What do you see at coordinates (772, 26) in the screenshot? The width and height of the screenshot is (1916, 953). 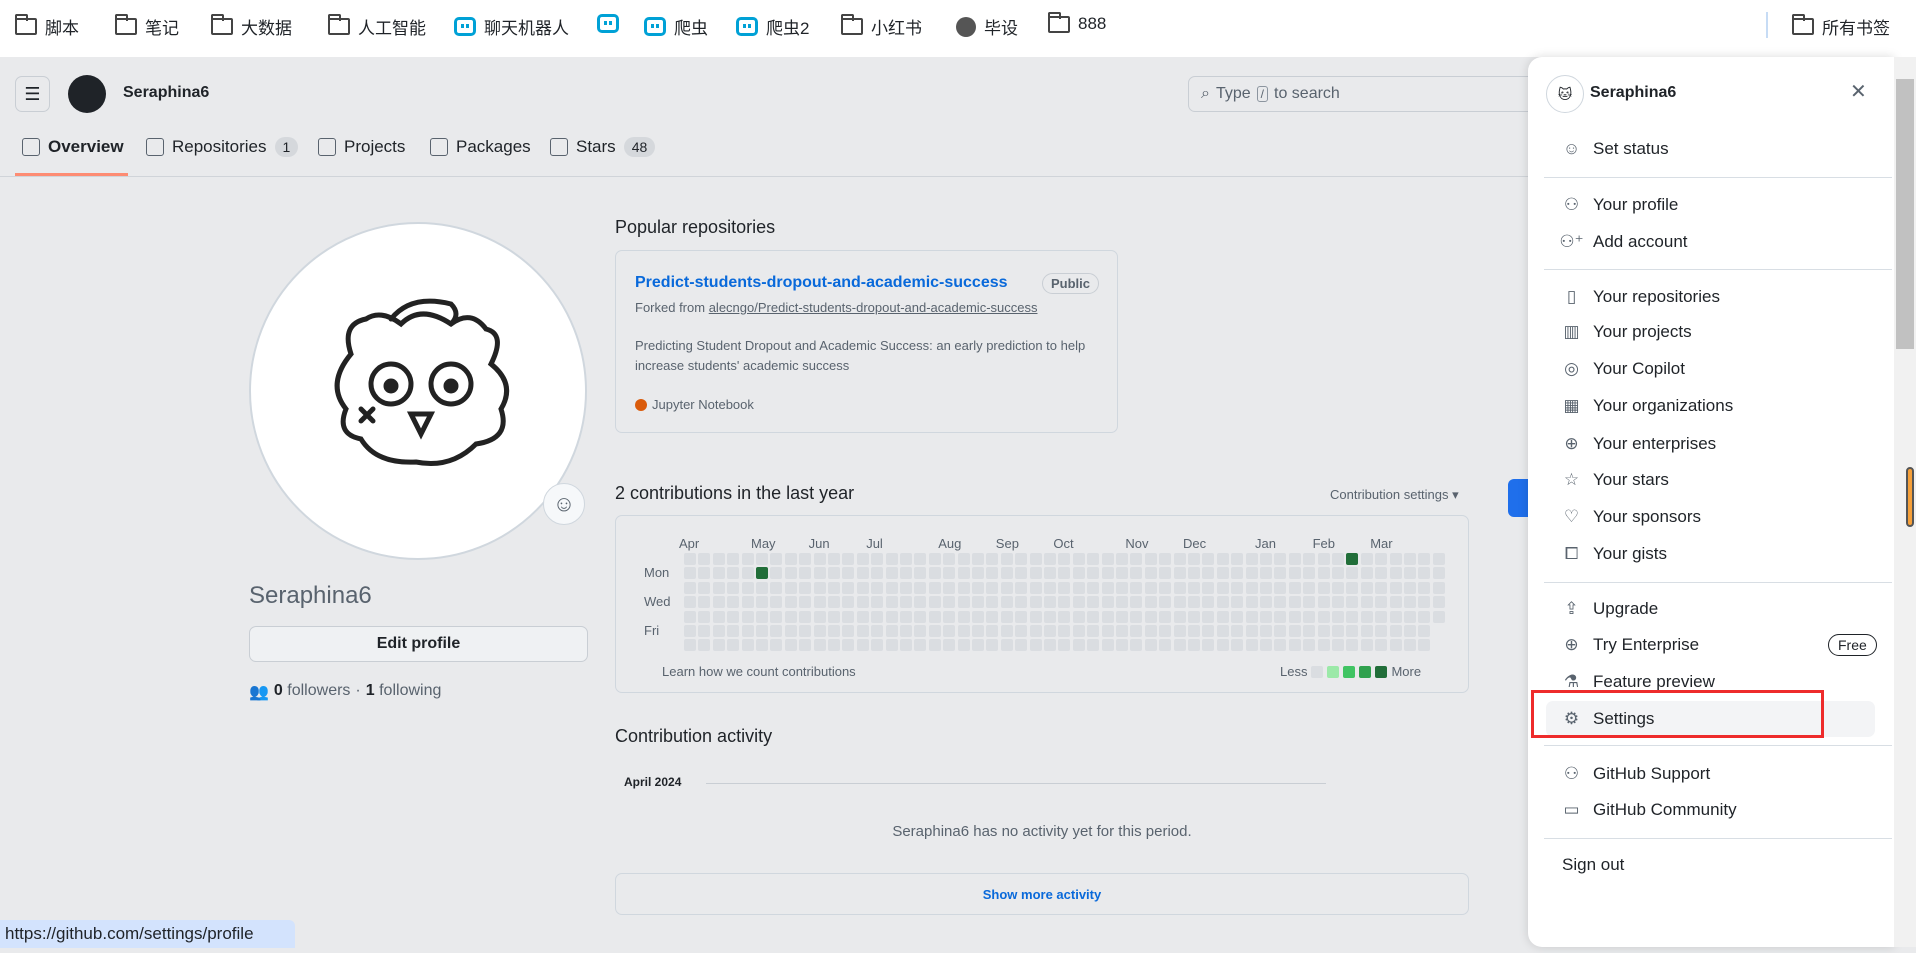 I see `bookmark-item: 爬虫2` at bounding box center [772, 26].